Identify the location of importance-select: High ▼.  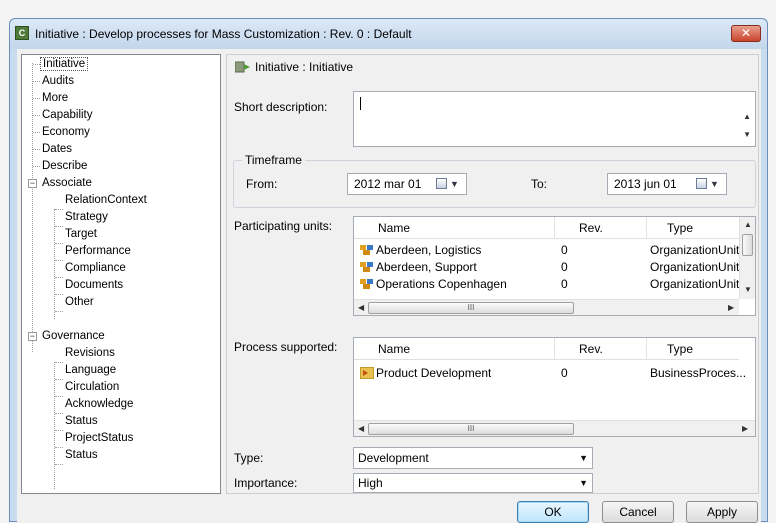
(473, 483).